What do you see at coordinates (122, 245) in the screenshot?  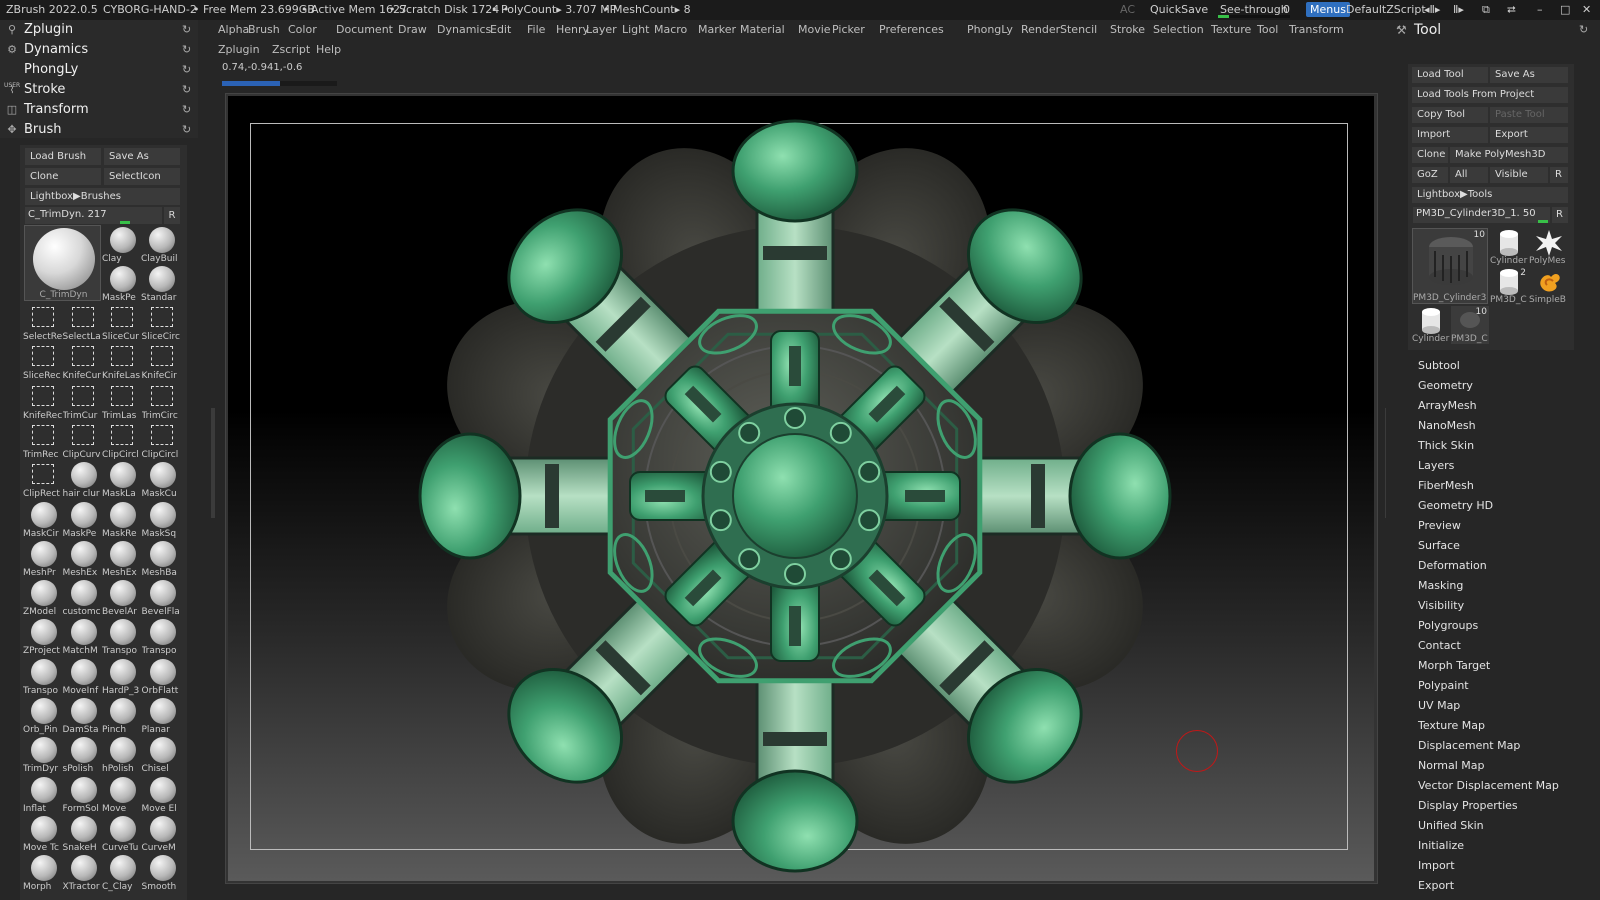 I see `brush-thumb: Clay` at bounding box center [122, 245].